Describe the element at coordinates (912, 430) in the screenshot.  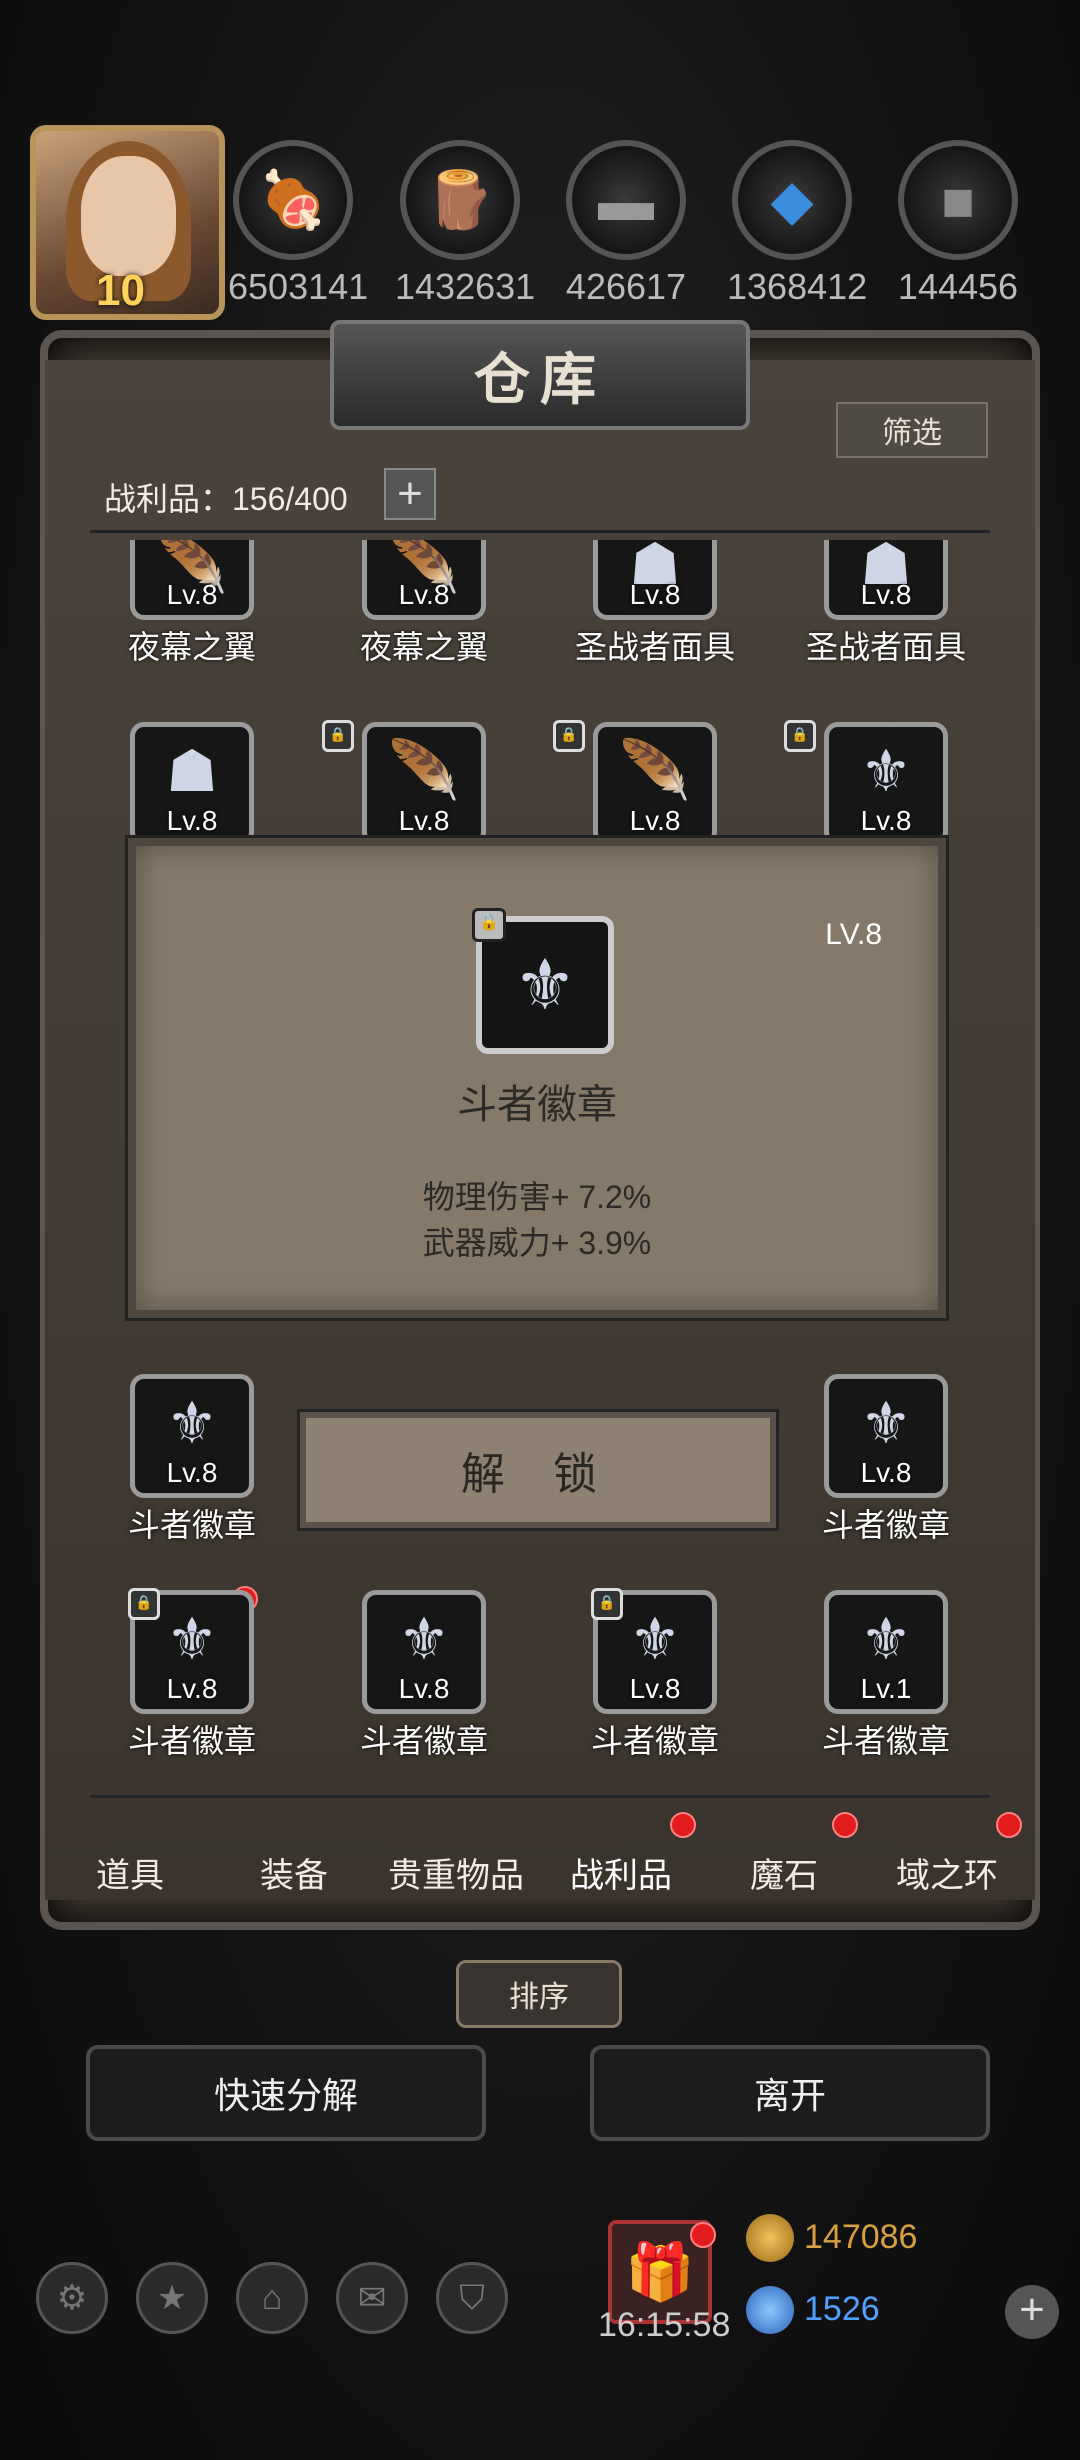
I see `filter-button: 筛选` at that location.